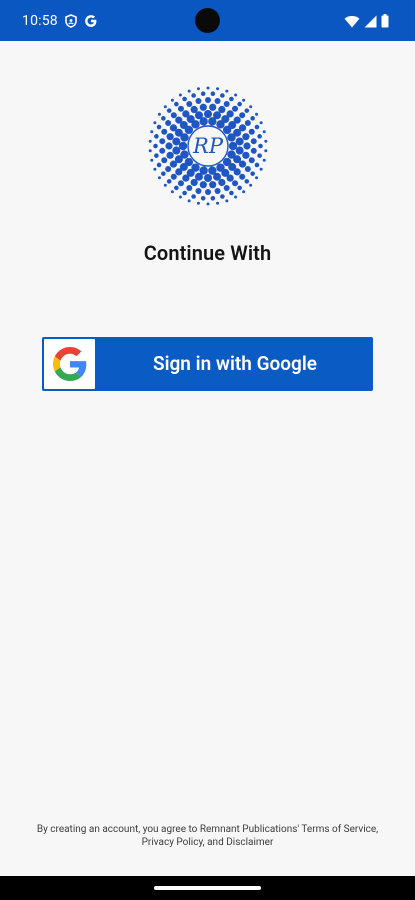 This screenshot has width=415, height=900. I want to click on battery-icon, so click(385, 21).